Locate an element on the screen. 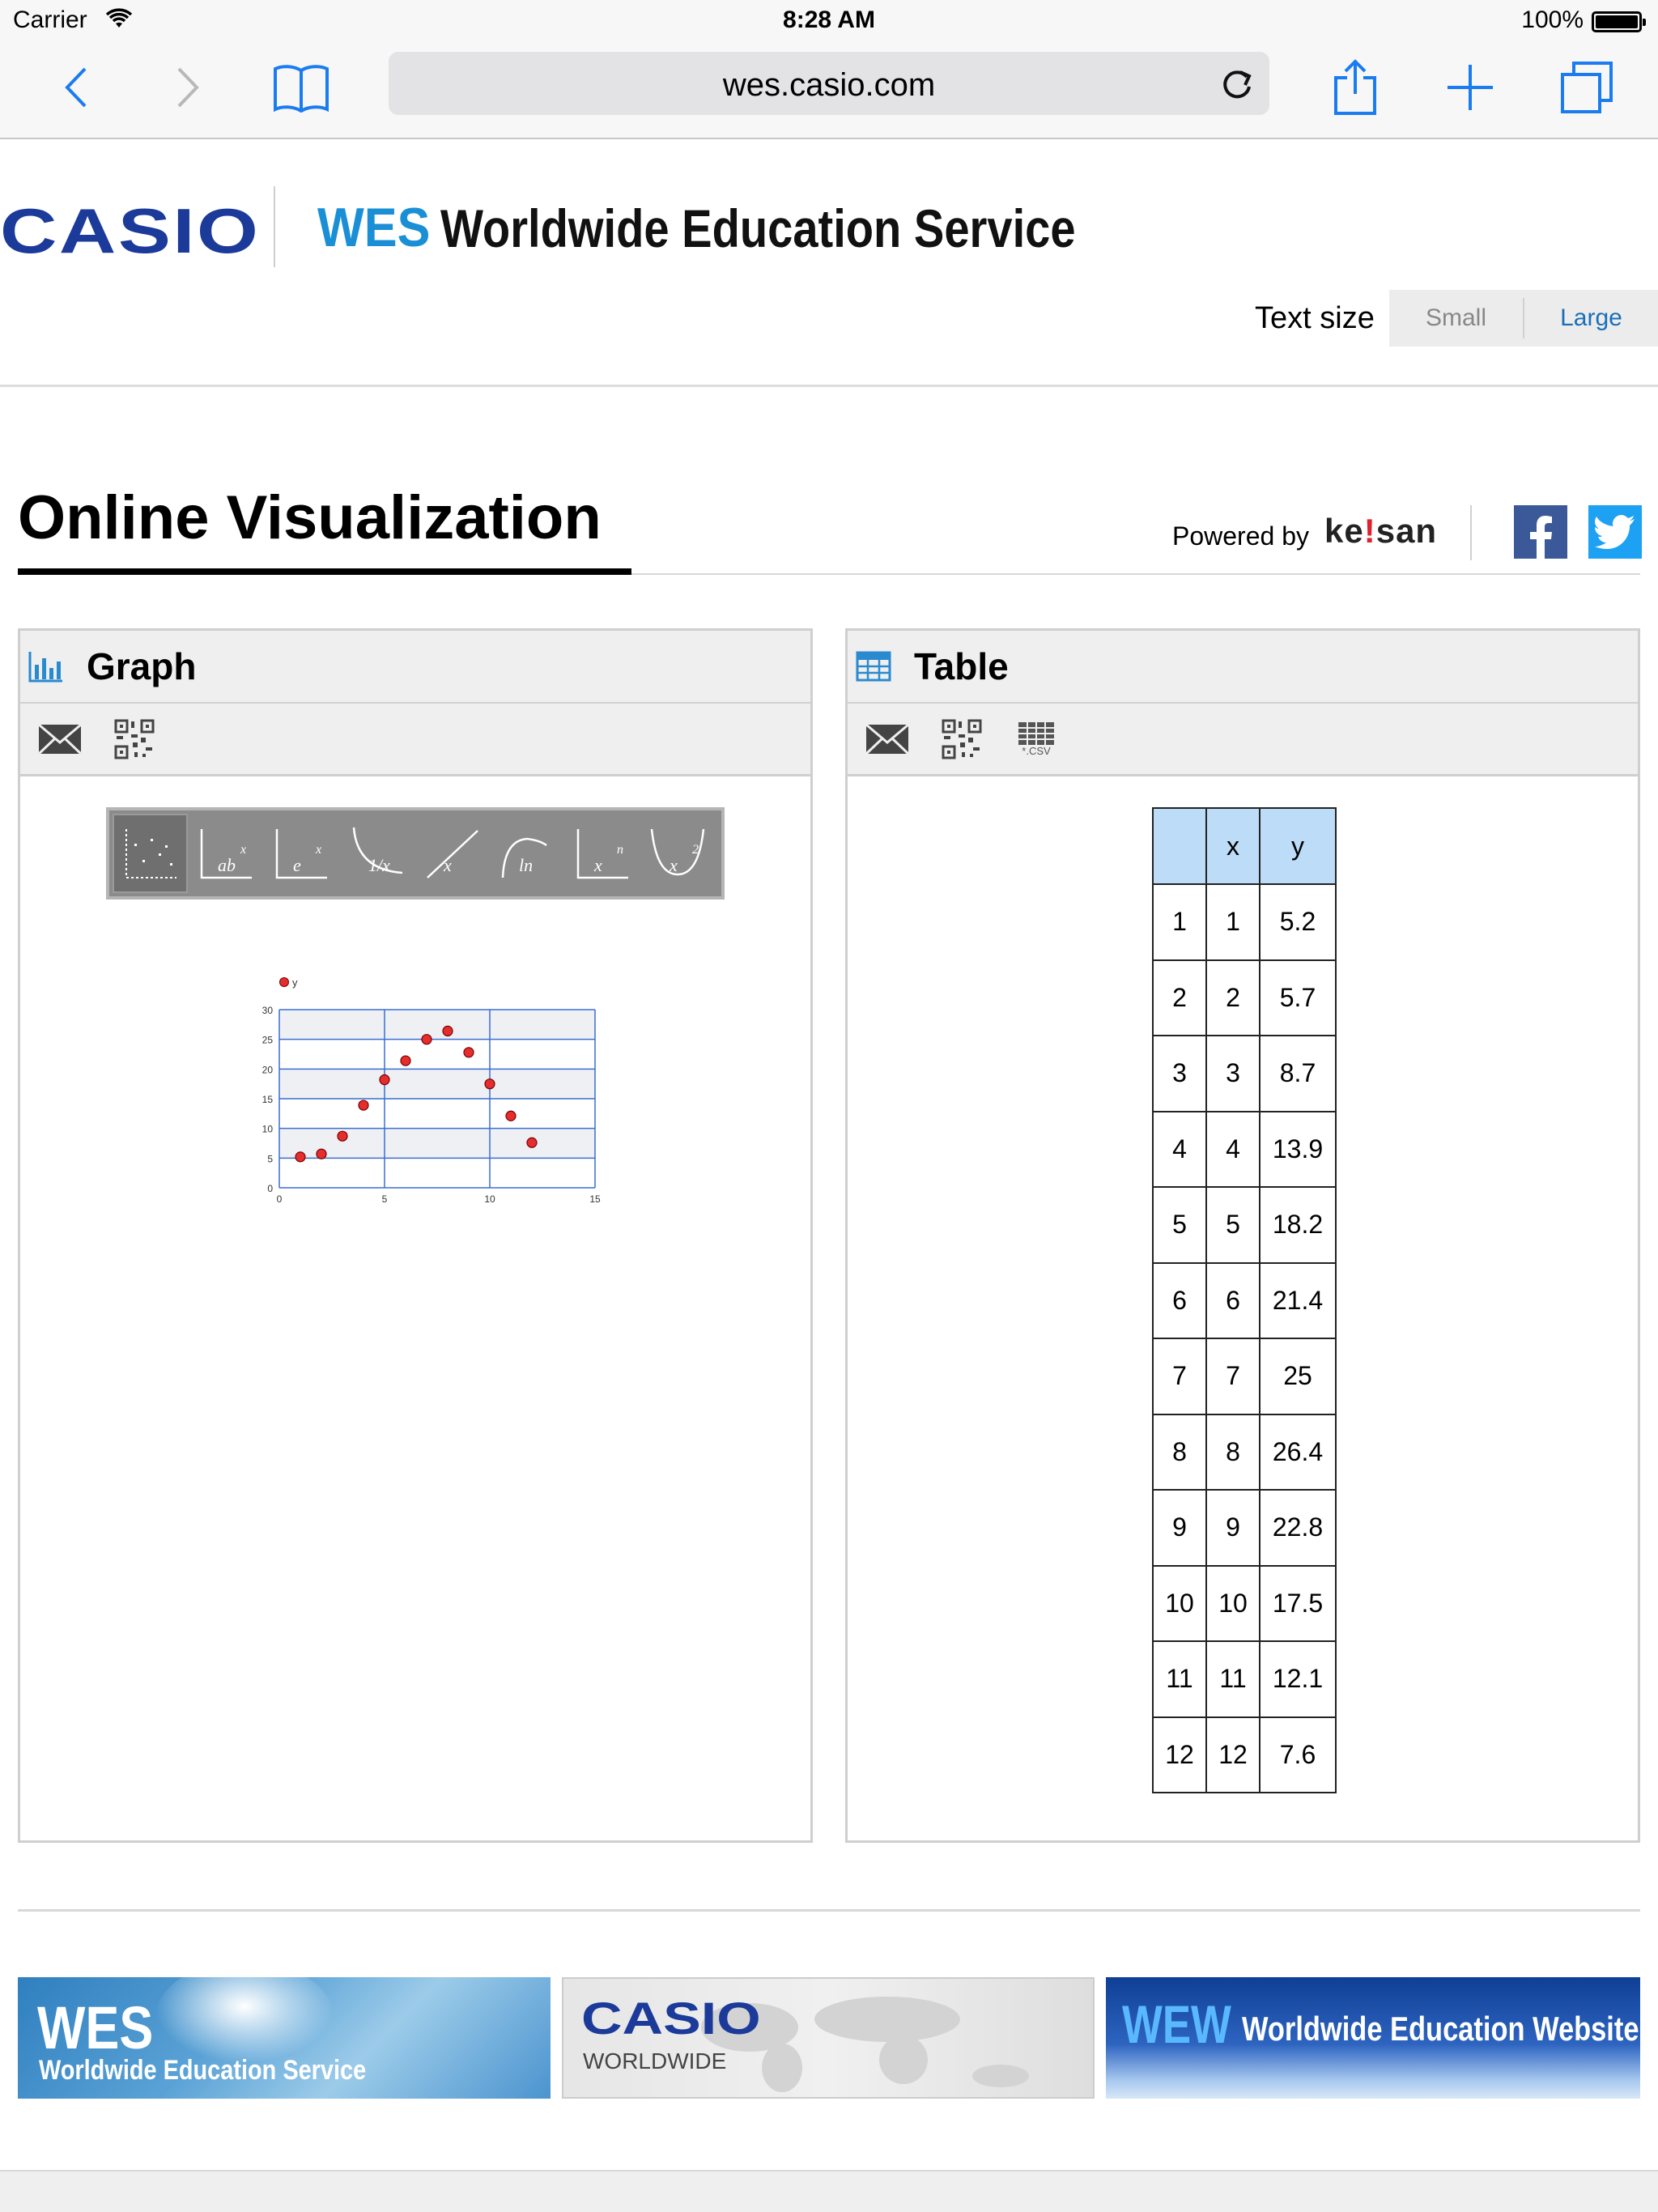 Image resolution: width=1658 pixels, height=2212 pixels. graph-email-button is located at coordinates (60, 739).